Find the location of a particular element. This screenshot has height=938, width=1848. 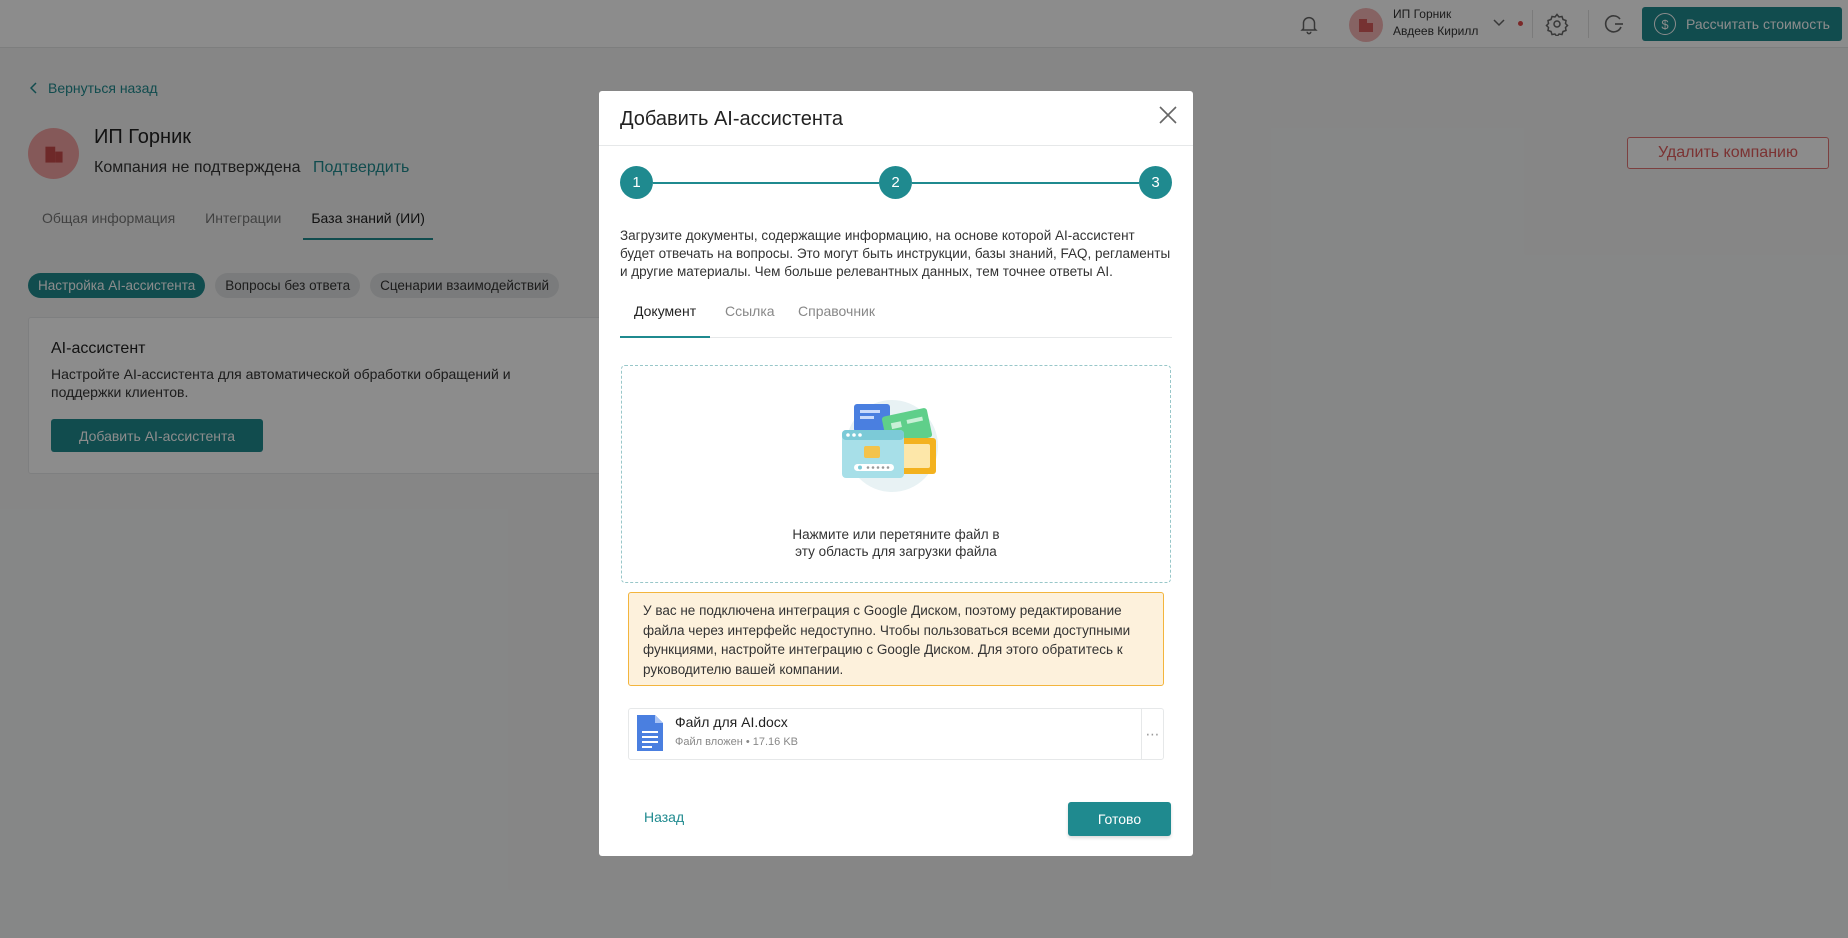

source-tabs: Документ Ссылка Справочник is located at coordinates (896, 319).